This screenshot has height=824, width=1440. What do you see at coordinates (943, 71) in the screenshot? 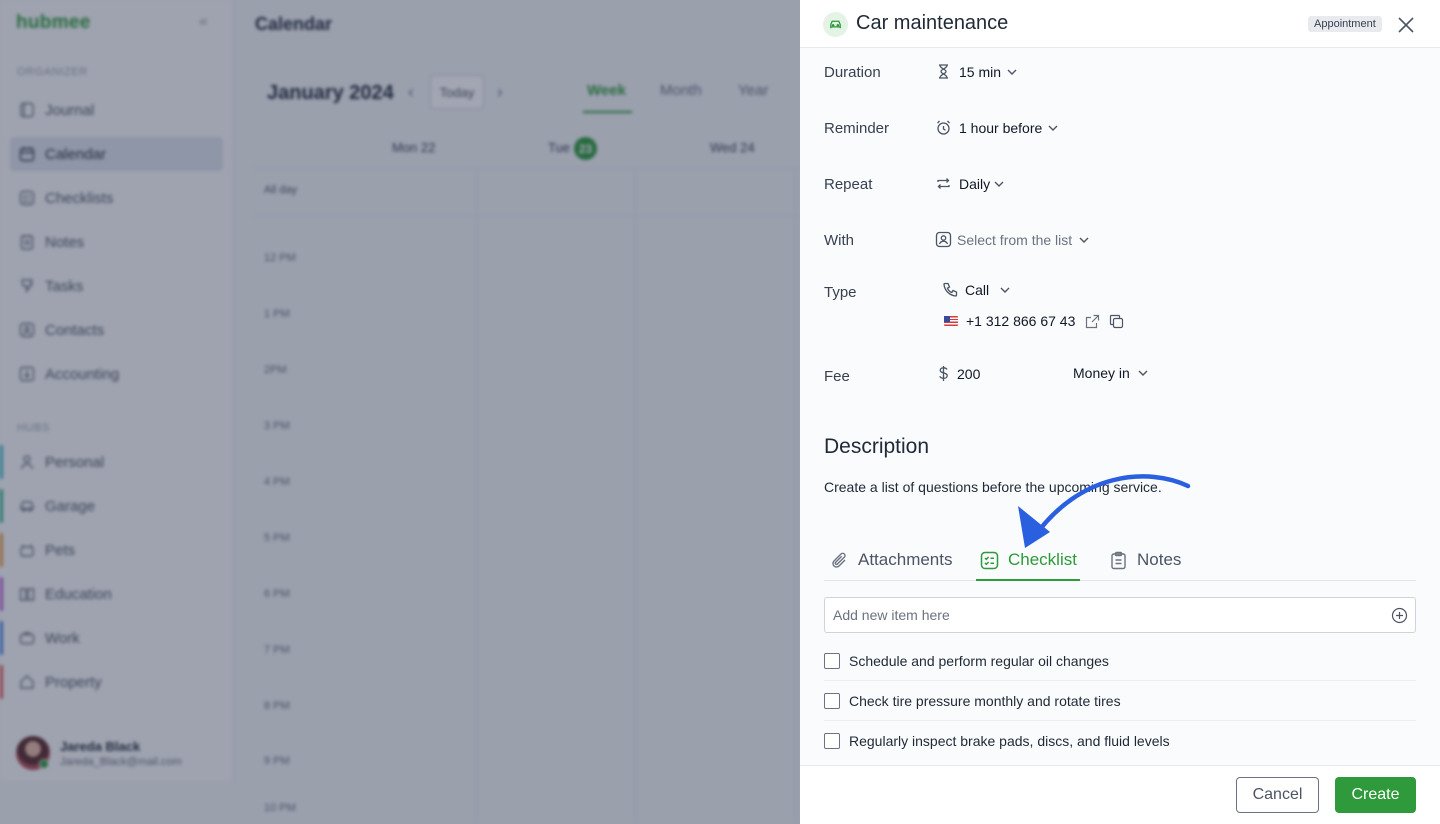
I see `hourglass-icon` at bounding box center [943, 71].